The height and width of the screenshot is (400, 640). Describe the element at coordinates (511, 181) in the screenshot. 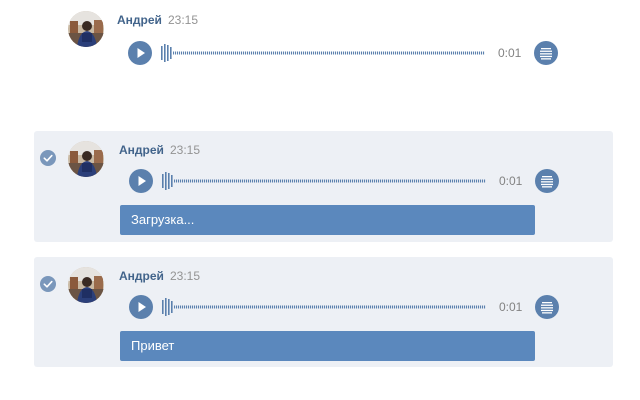

I see `audio-duration: 0:01` at that location.